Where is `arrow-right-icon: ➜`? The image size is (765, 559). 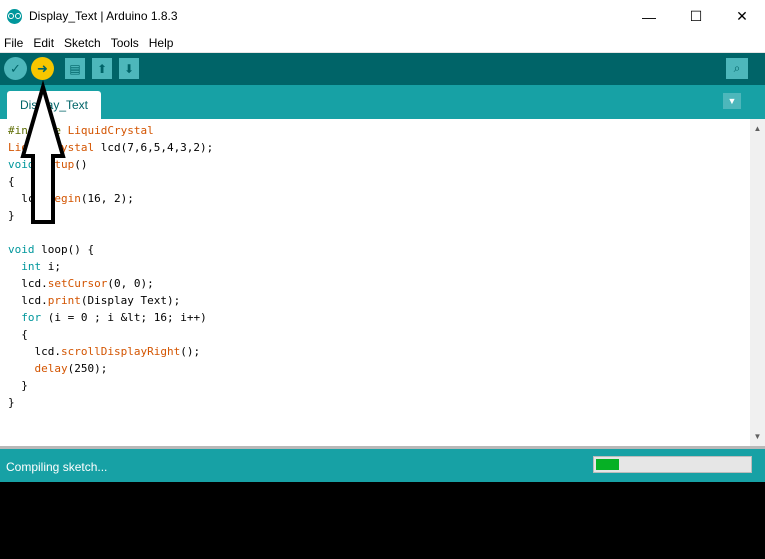 arrow-right-icon: ➜ is located at coordinates (42, 68).